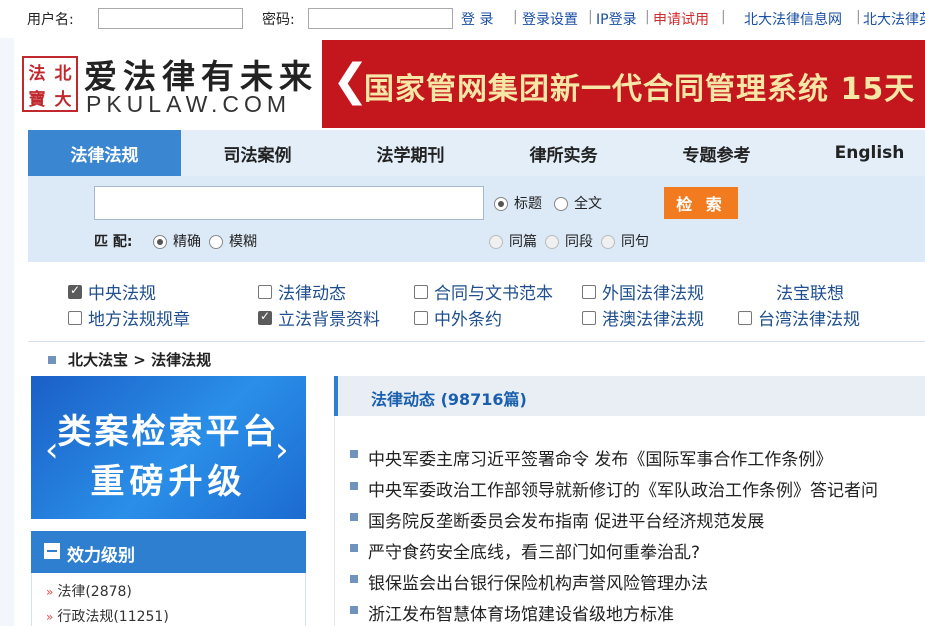 The height and width of the screenshot is (626, 925). I want to click on same-para-label: 同段, so click(579, 242).